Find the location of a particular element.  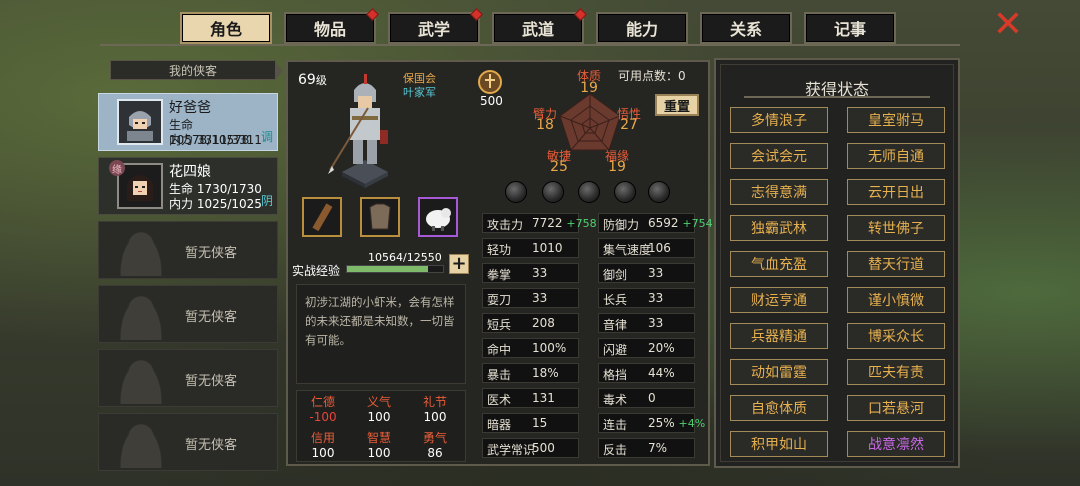

status-badge: 会试会元 is located at coordinates (779, 156).